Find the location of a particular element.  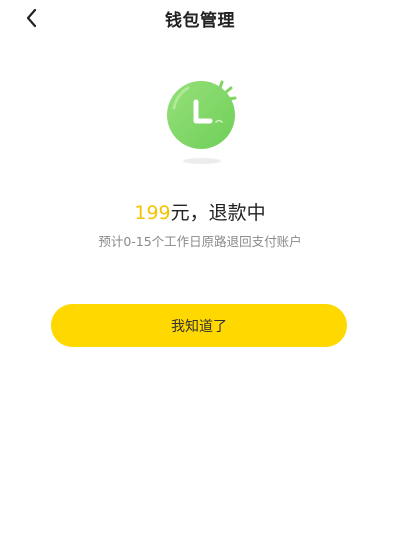

refund-status: 199元，退款中 is located at coordinates (200, 211).